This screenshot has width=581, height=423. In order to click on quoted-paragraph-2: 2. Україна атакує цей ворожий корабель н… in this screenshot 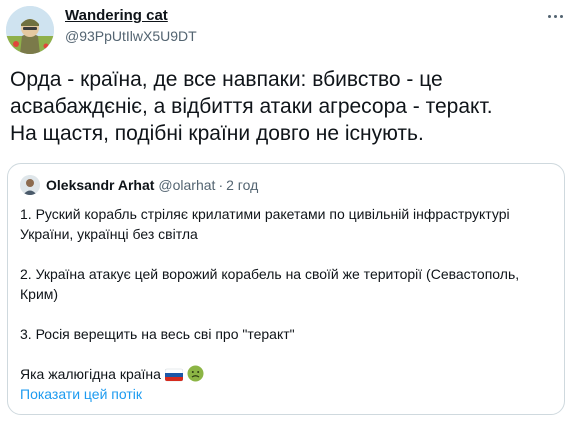, I will do `click(270, 284)`.